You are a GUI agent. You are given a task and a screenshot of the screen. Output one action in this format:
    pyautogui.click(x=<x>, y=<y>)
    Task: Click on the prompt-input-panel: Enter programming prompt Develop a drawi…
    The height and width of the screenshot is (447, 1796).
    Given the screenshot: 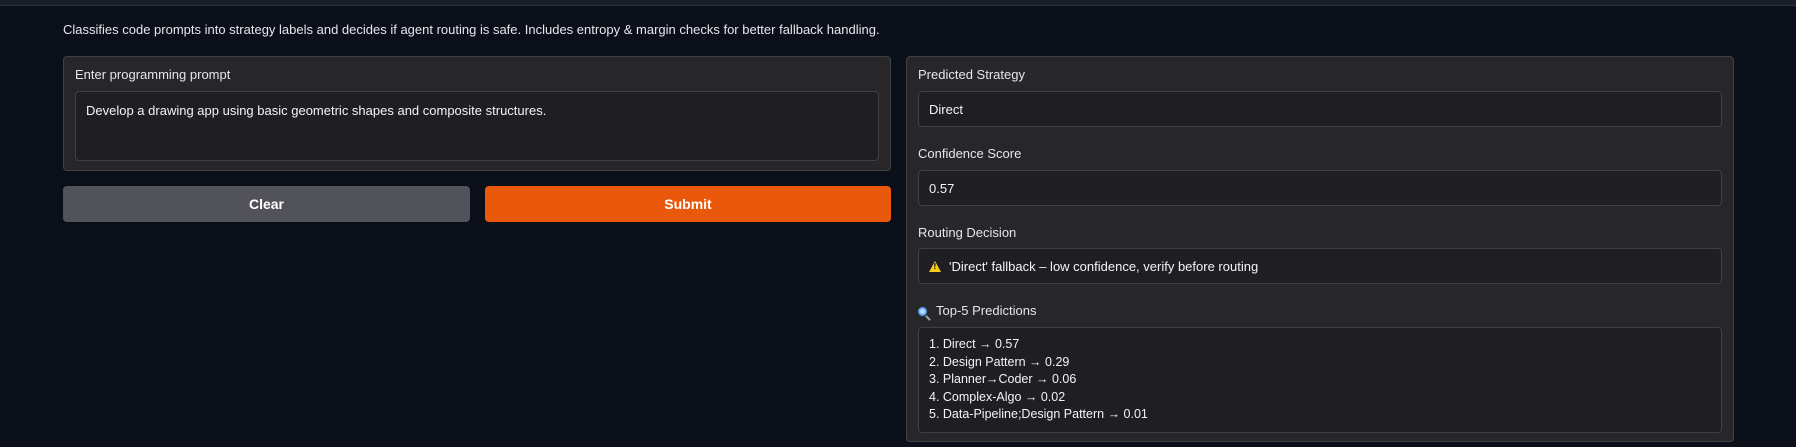 What is the action you would take?
    pyautogui.click(x=477, y=113)
    